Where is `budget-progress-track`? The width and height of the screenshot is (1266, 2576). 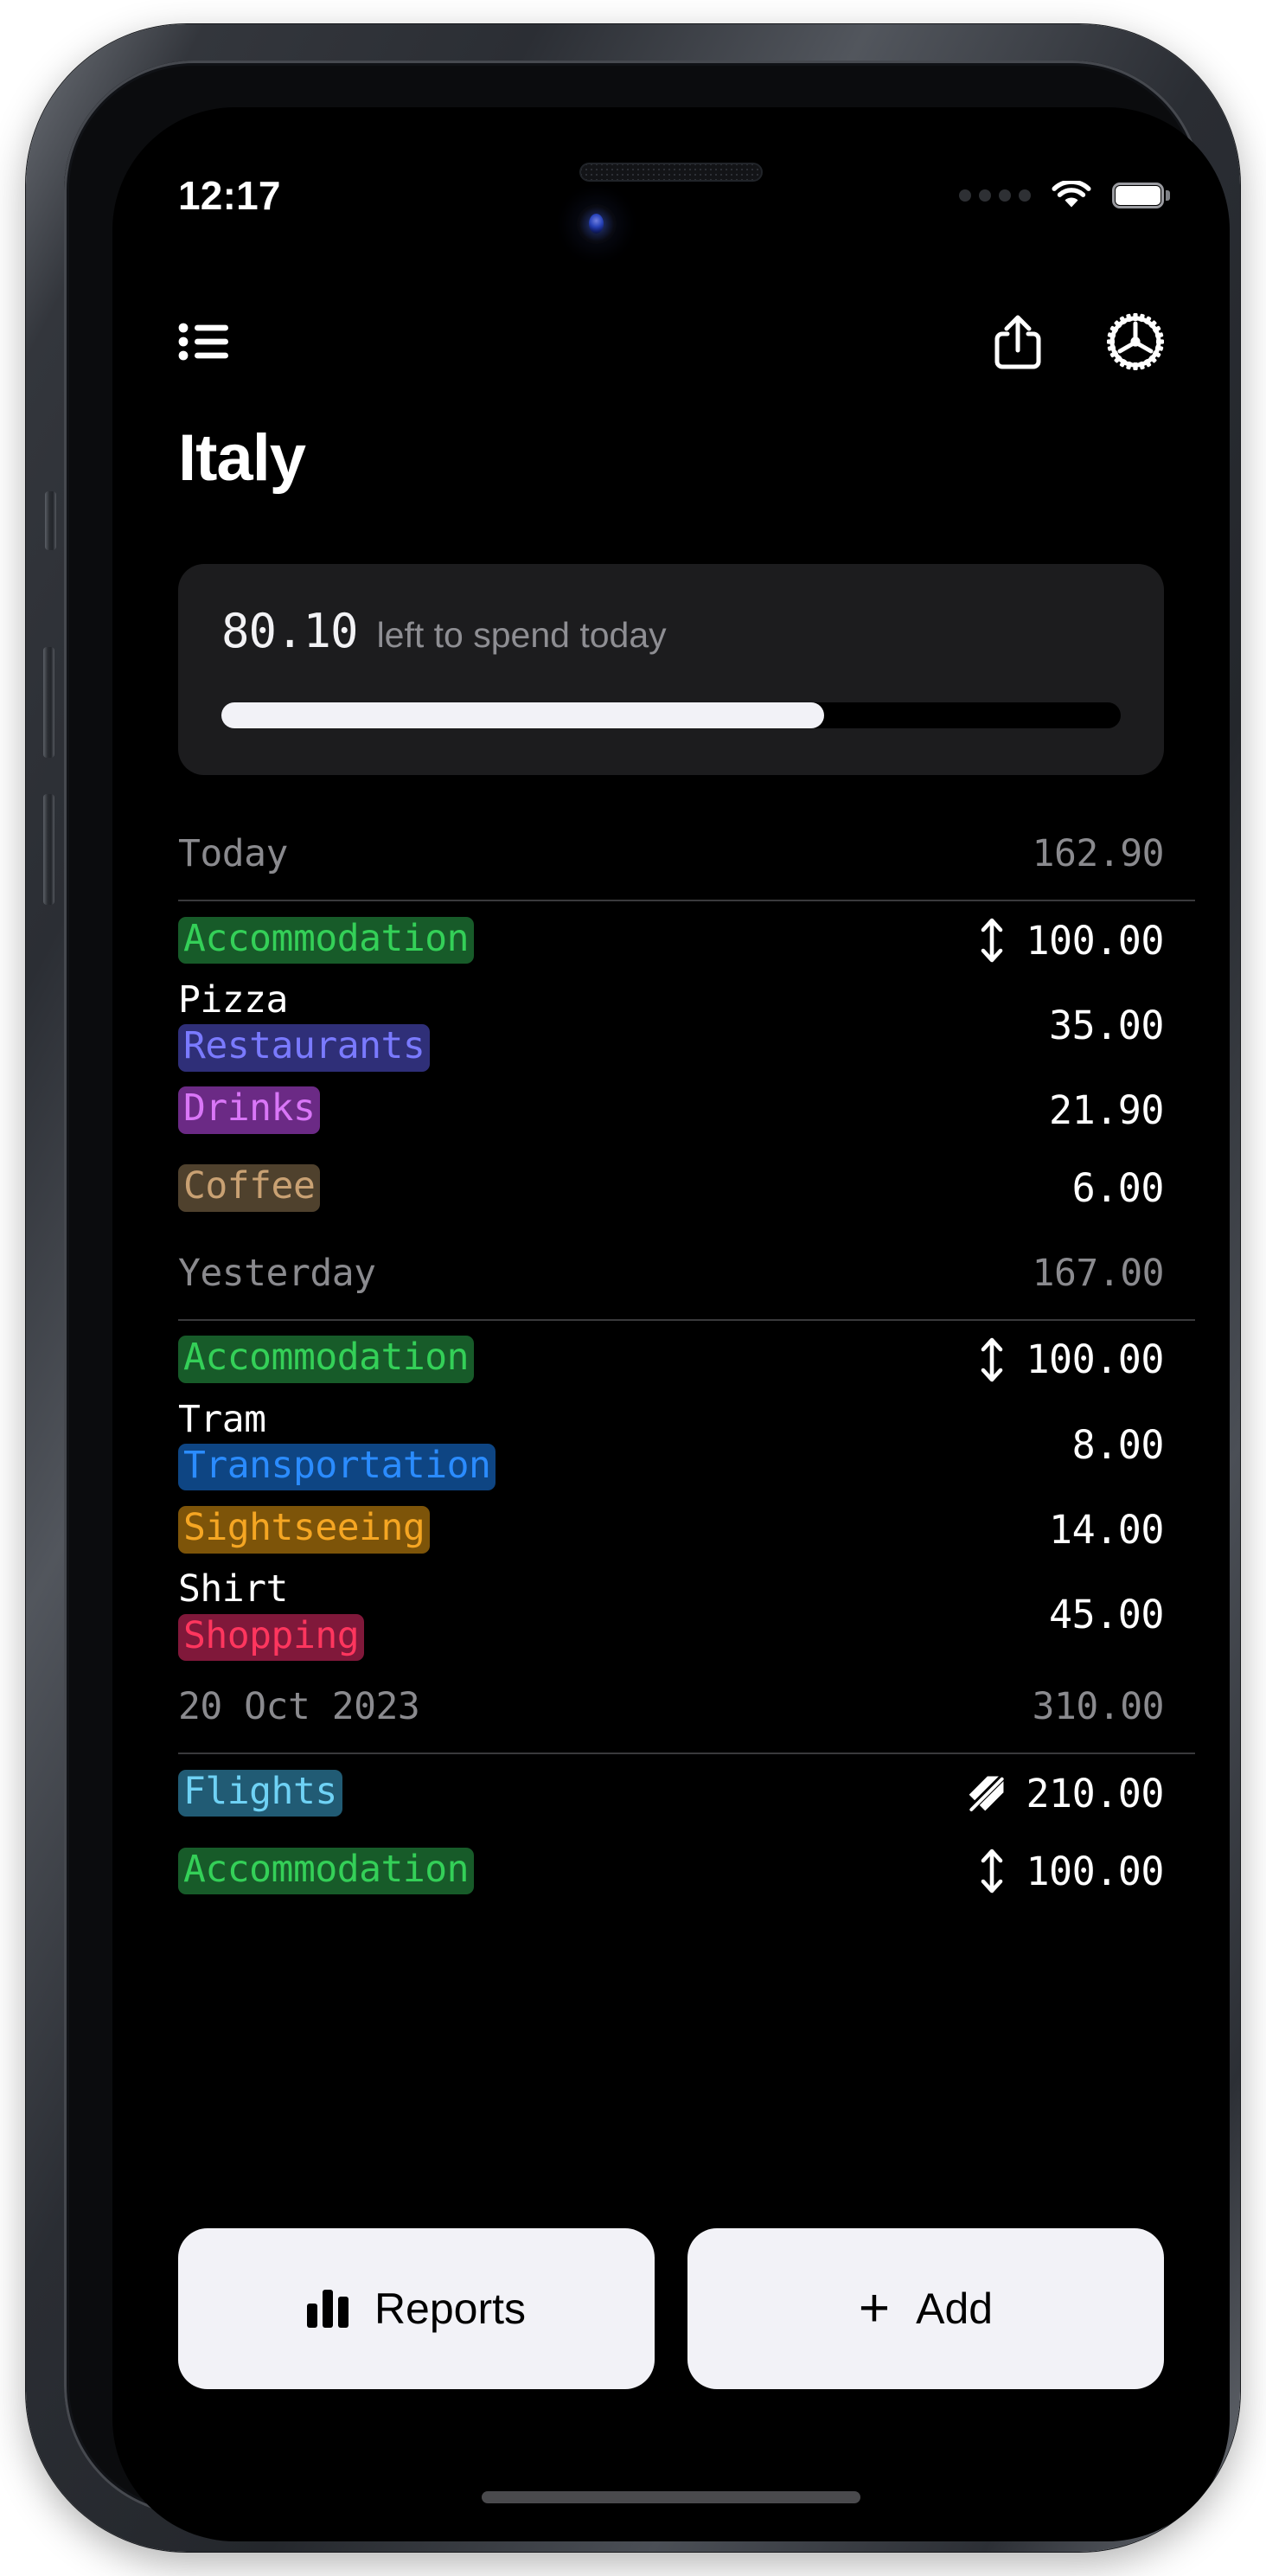 budget-progress-track is located at coordinates (671, 715).